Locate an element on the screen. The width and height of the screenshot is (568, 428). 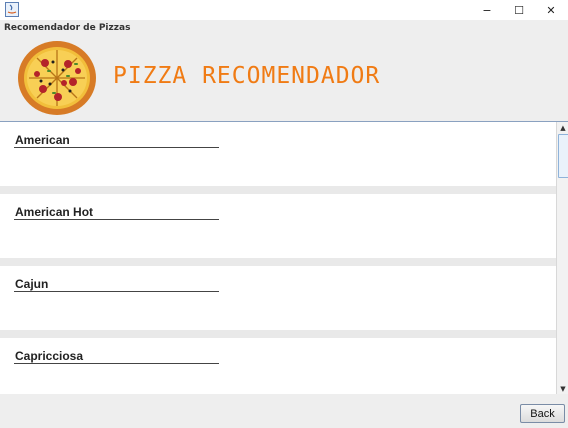
maximize-icon: ☐ is located at coordinates (519, 10).